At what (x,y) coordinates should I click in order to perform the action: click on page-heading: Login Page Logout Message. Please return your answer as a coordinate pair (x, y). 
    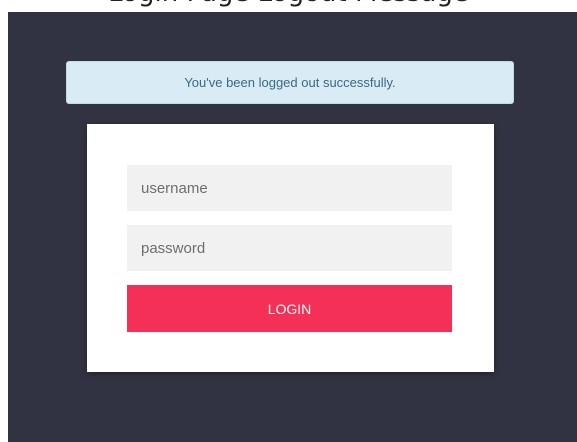
    Looking at the image, I should click on (288, 4).